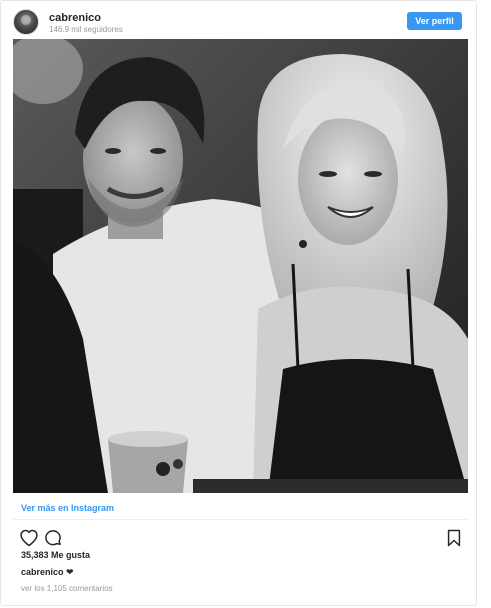 This screenshot has height=608, width=491. I want to click on caption-username: cabrenico, so click(42, 572).